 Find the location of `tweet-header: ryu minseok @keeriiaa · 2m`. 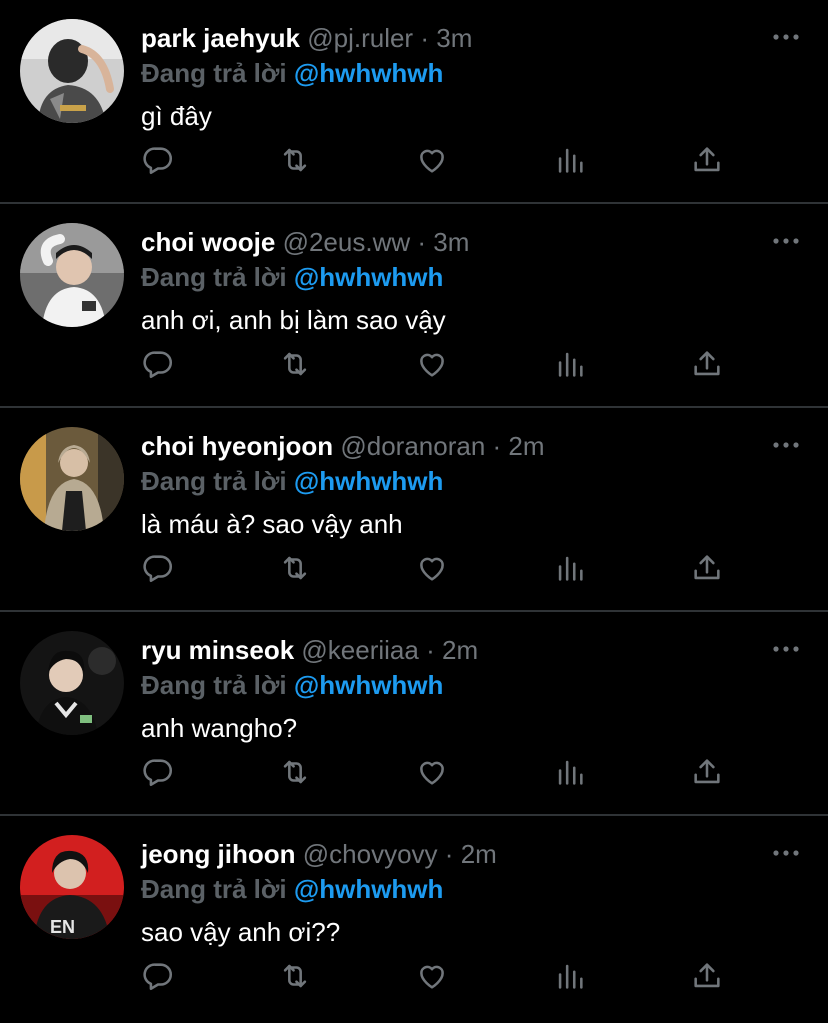

tweet-header: ryu minseok @keeriiaa · 2m is located at coordinates (309, 650).